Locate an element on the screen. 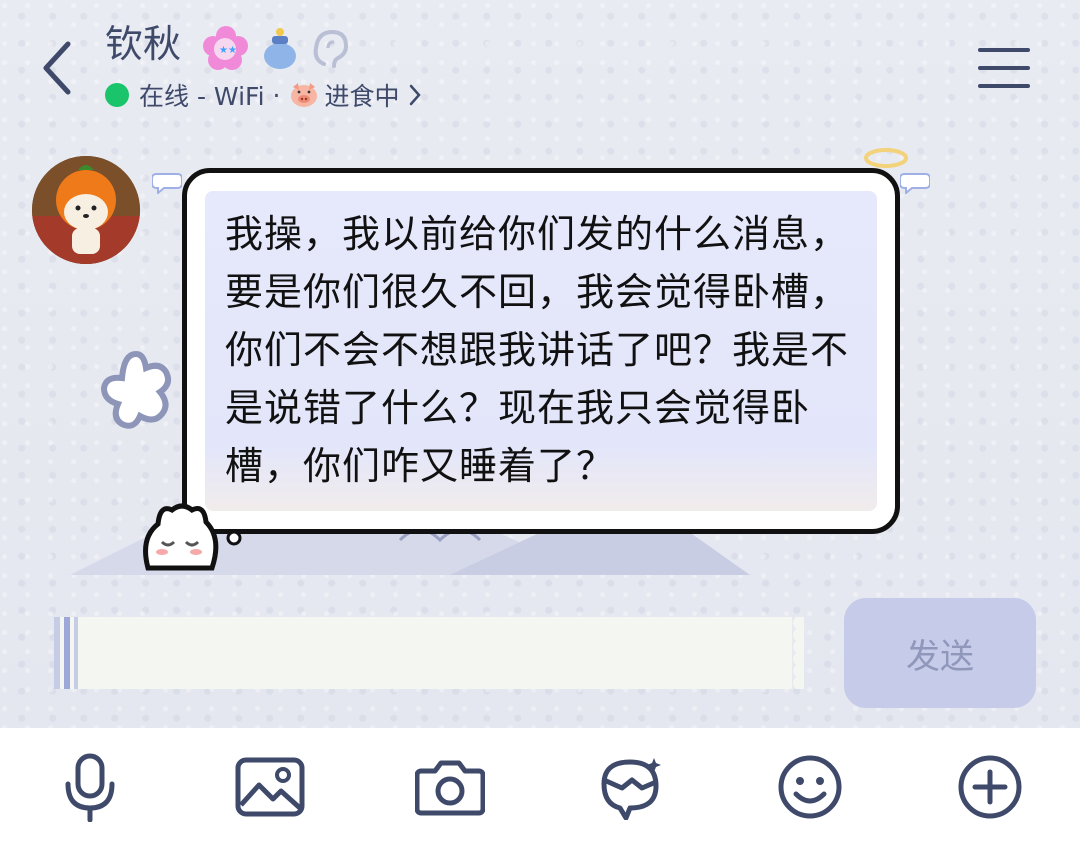 The width and height of the screenshot is (1080, 843). more-button is located at coordinates (990, 787).